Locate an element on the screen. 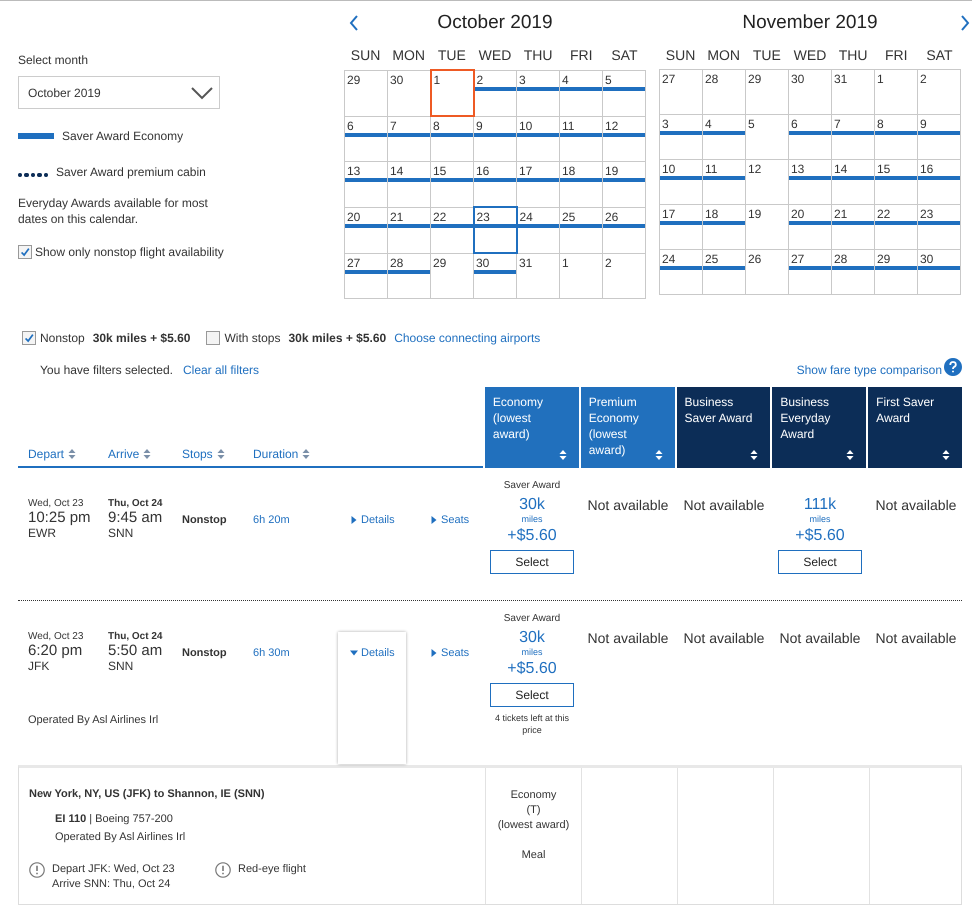 Image resolution: width=972 pixels, height=914 pixels. sort-header: Duration is located at coordinates (295, 454).